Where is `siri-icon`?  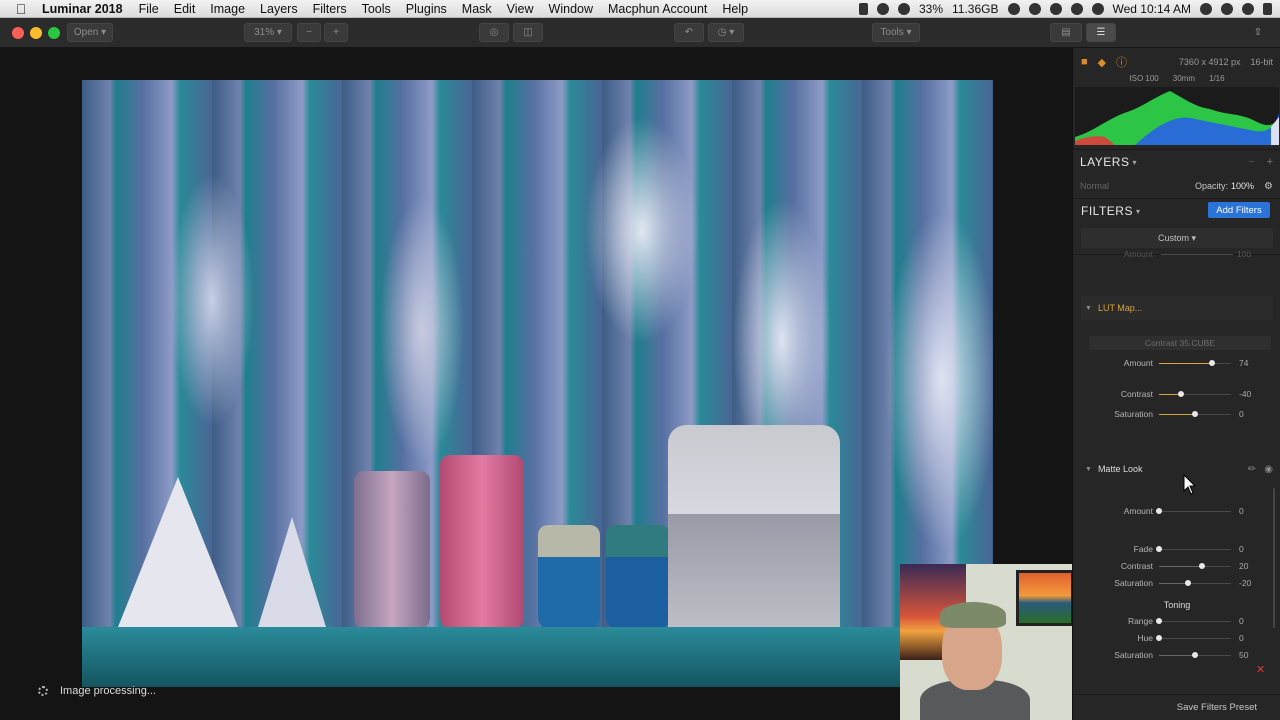
siri-icon is located at coordinates (1248, 9).